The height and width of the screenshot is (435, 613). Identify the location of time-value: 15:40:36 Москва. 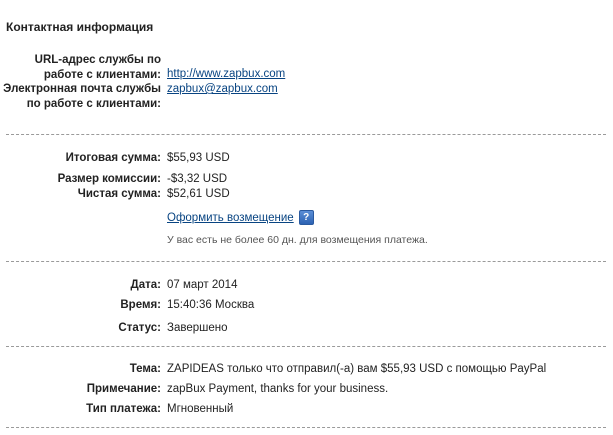
(211, 305).